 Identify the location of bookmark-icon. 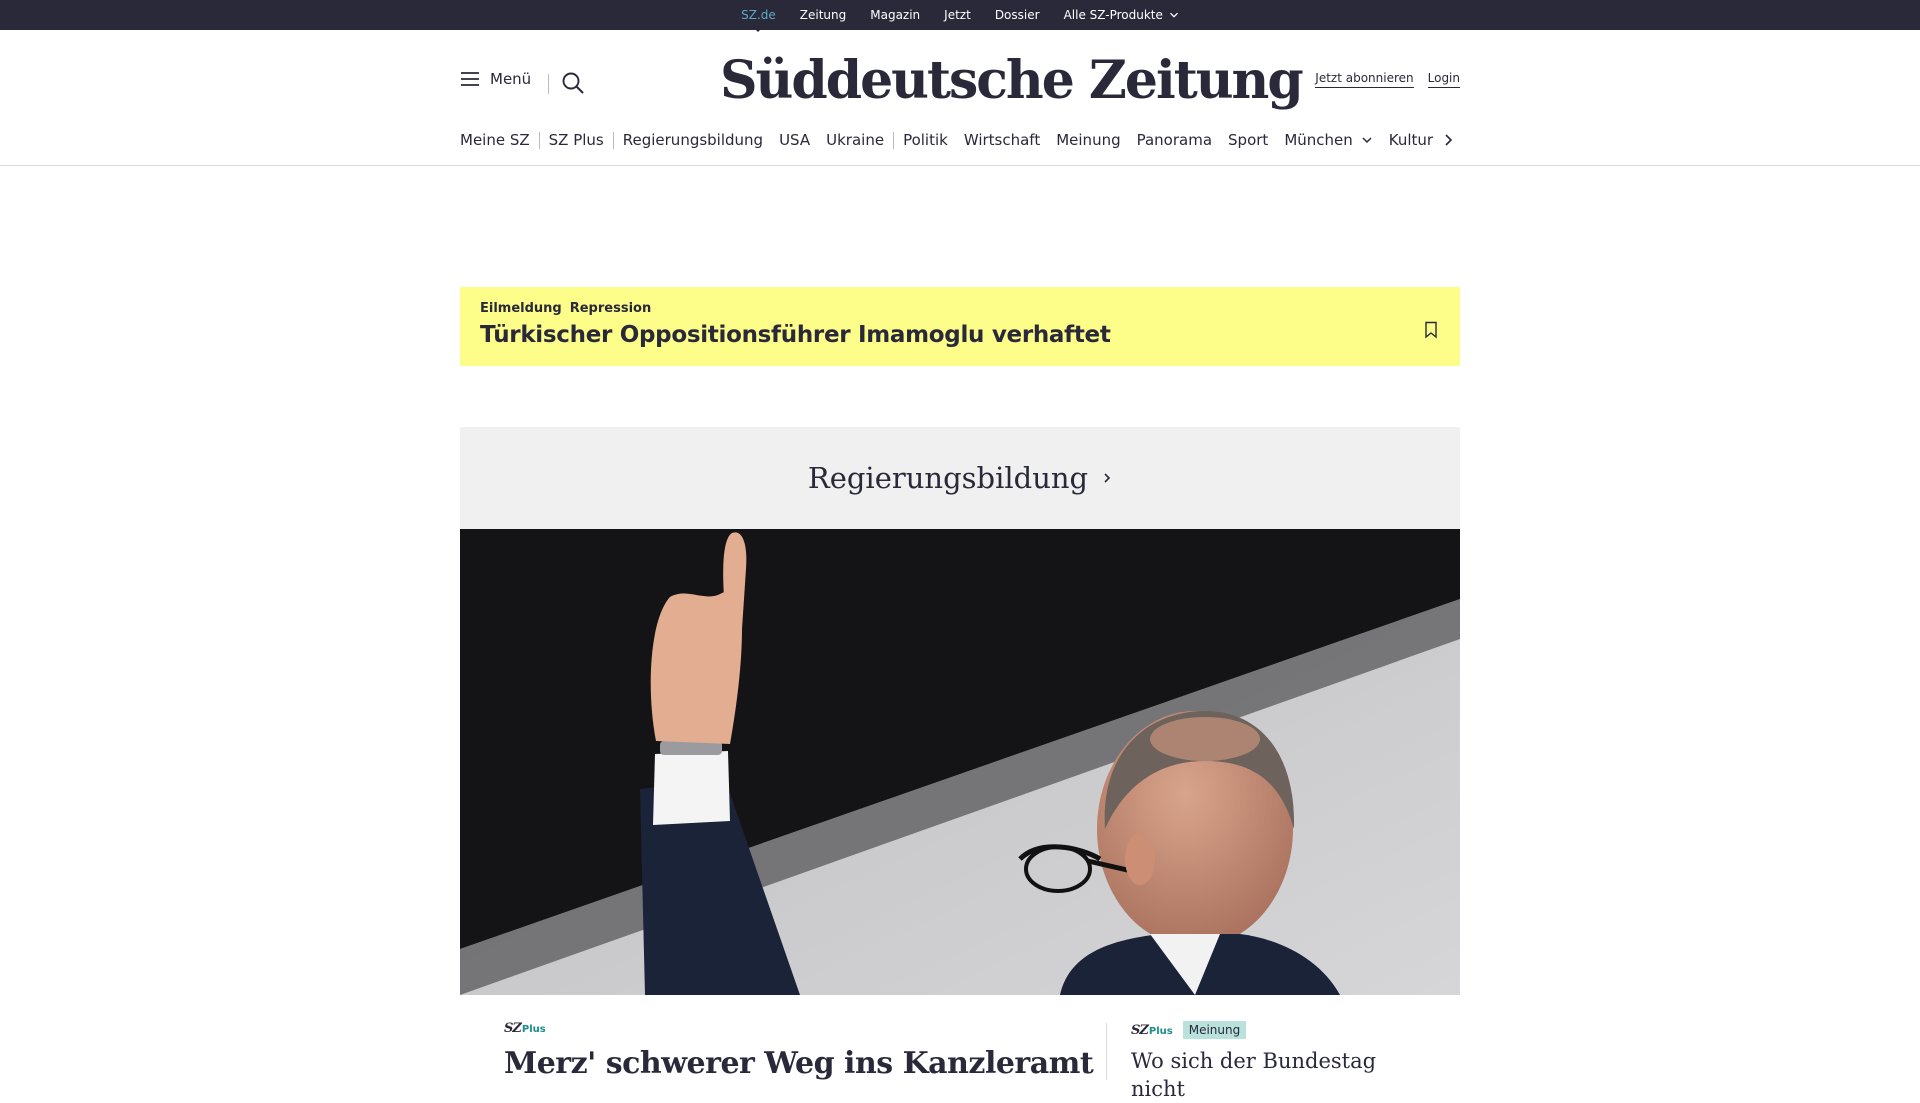
(1431, 330).